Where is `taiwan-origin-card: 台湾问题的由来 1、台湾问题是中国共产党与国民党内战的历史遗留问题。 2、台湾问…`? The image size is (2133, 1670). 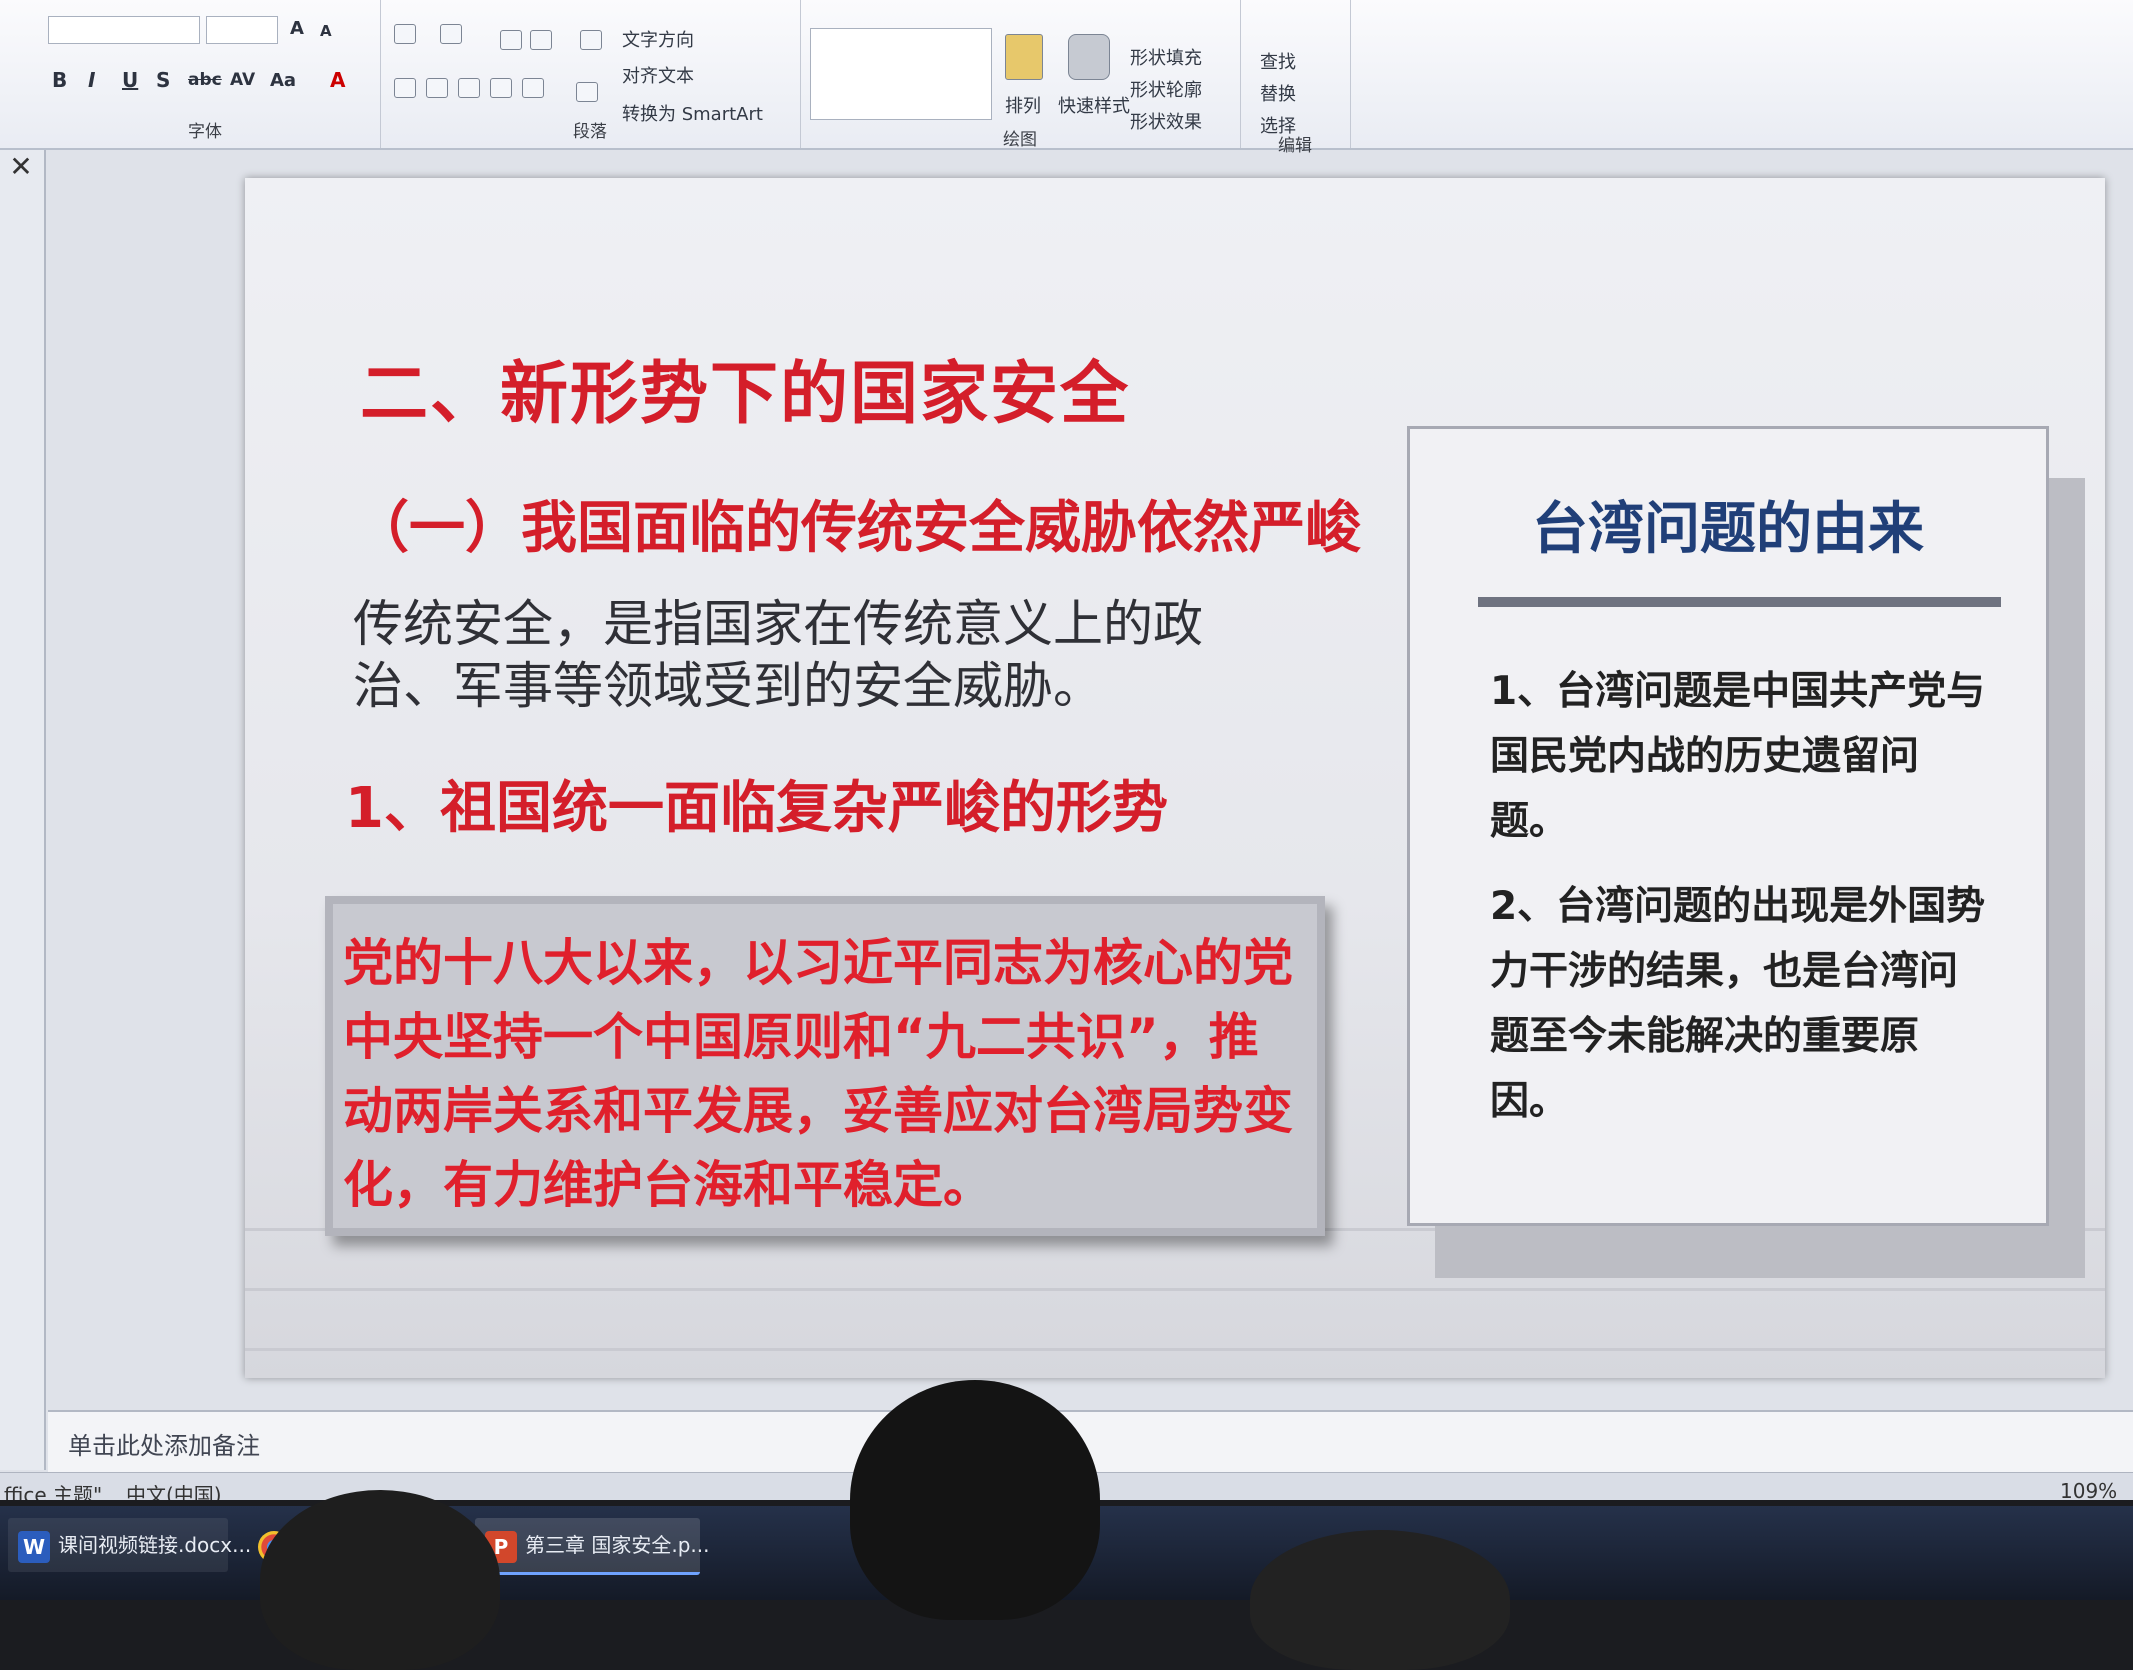 taiwan-origin-card: 台湾问题的由来 1、台湾问题是中国共产党与国民党内战的历史遗留问题。 2、台湾问… is located at coordinates (1728, 826).